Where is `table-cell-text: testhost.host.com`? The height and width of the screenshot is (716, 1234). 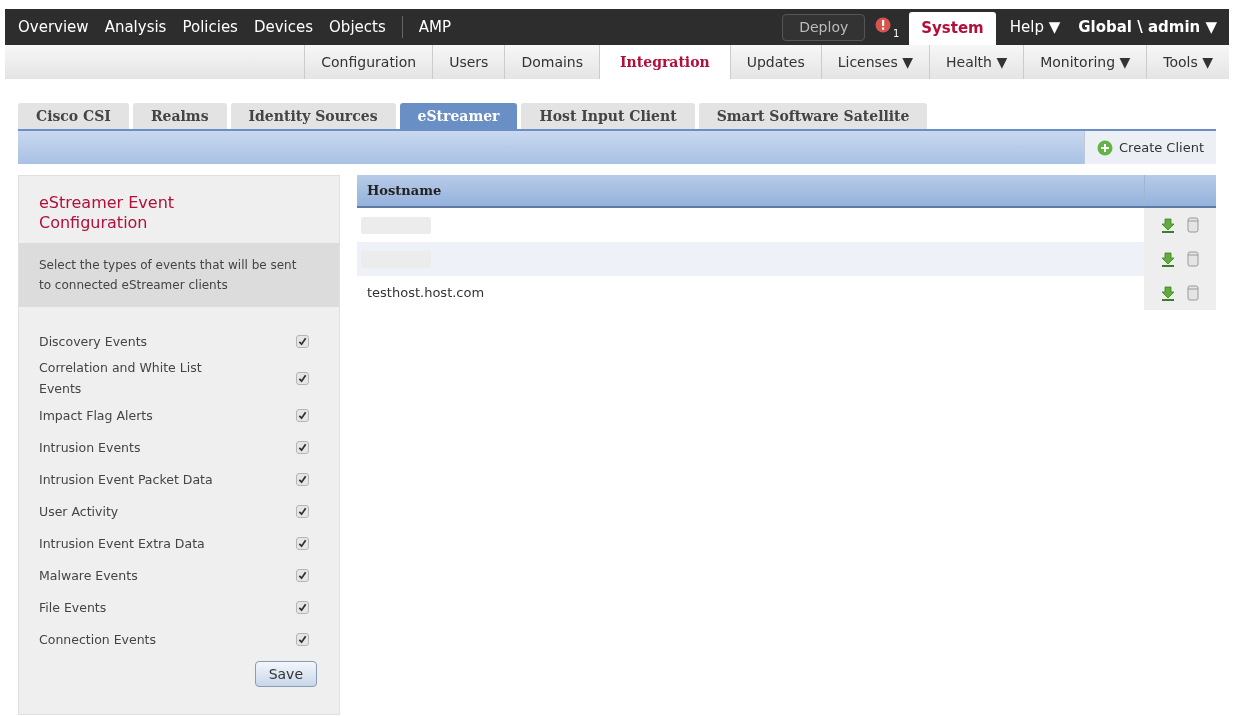 table-cell-text: testhost.host.com is located at coordinates (426, 293).